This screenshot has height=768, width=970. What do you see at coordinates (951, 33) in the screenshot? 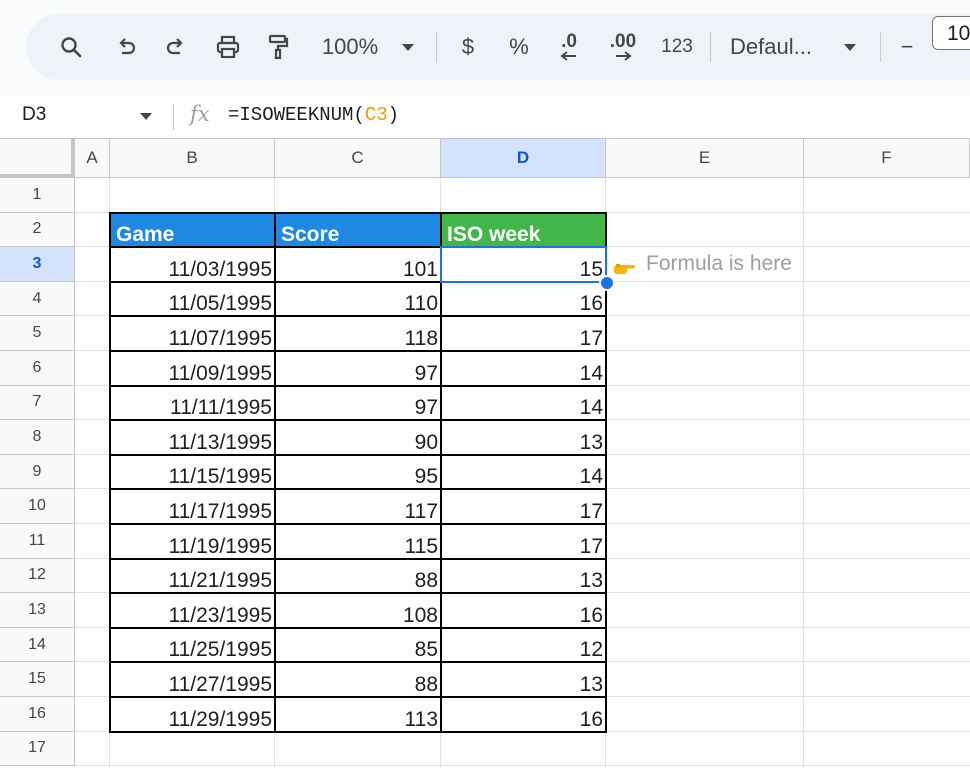
I see `font-size-input: 10` at bounding box center [951, 33].